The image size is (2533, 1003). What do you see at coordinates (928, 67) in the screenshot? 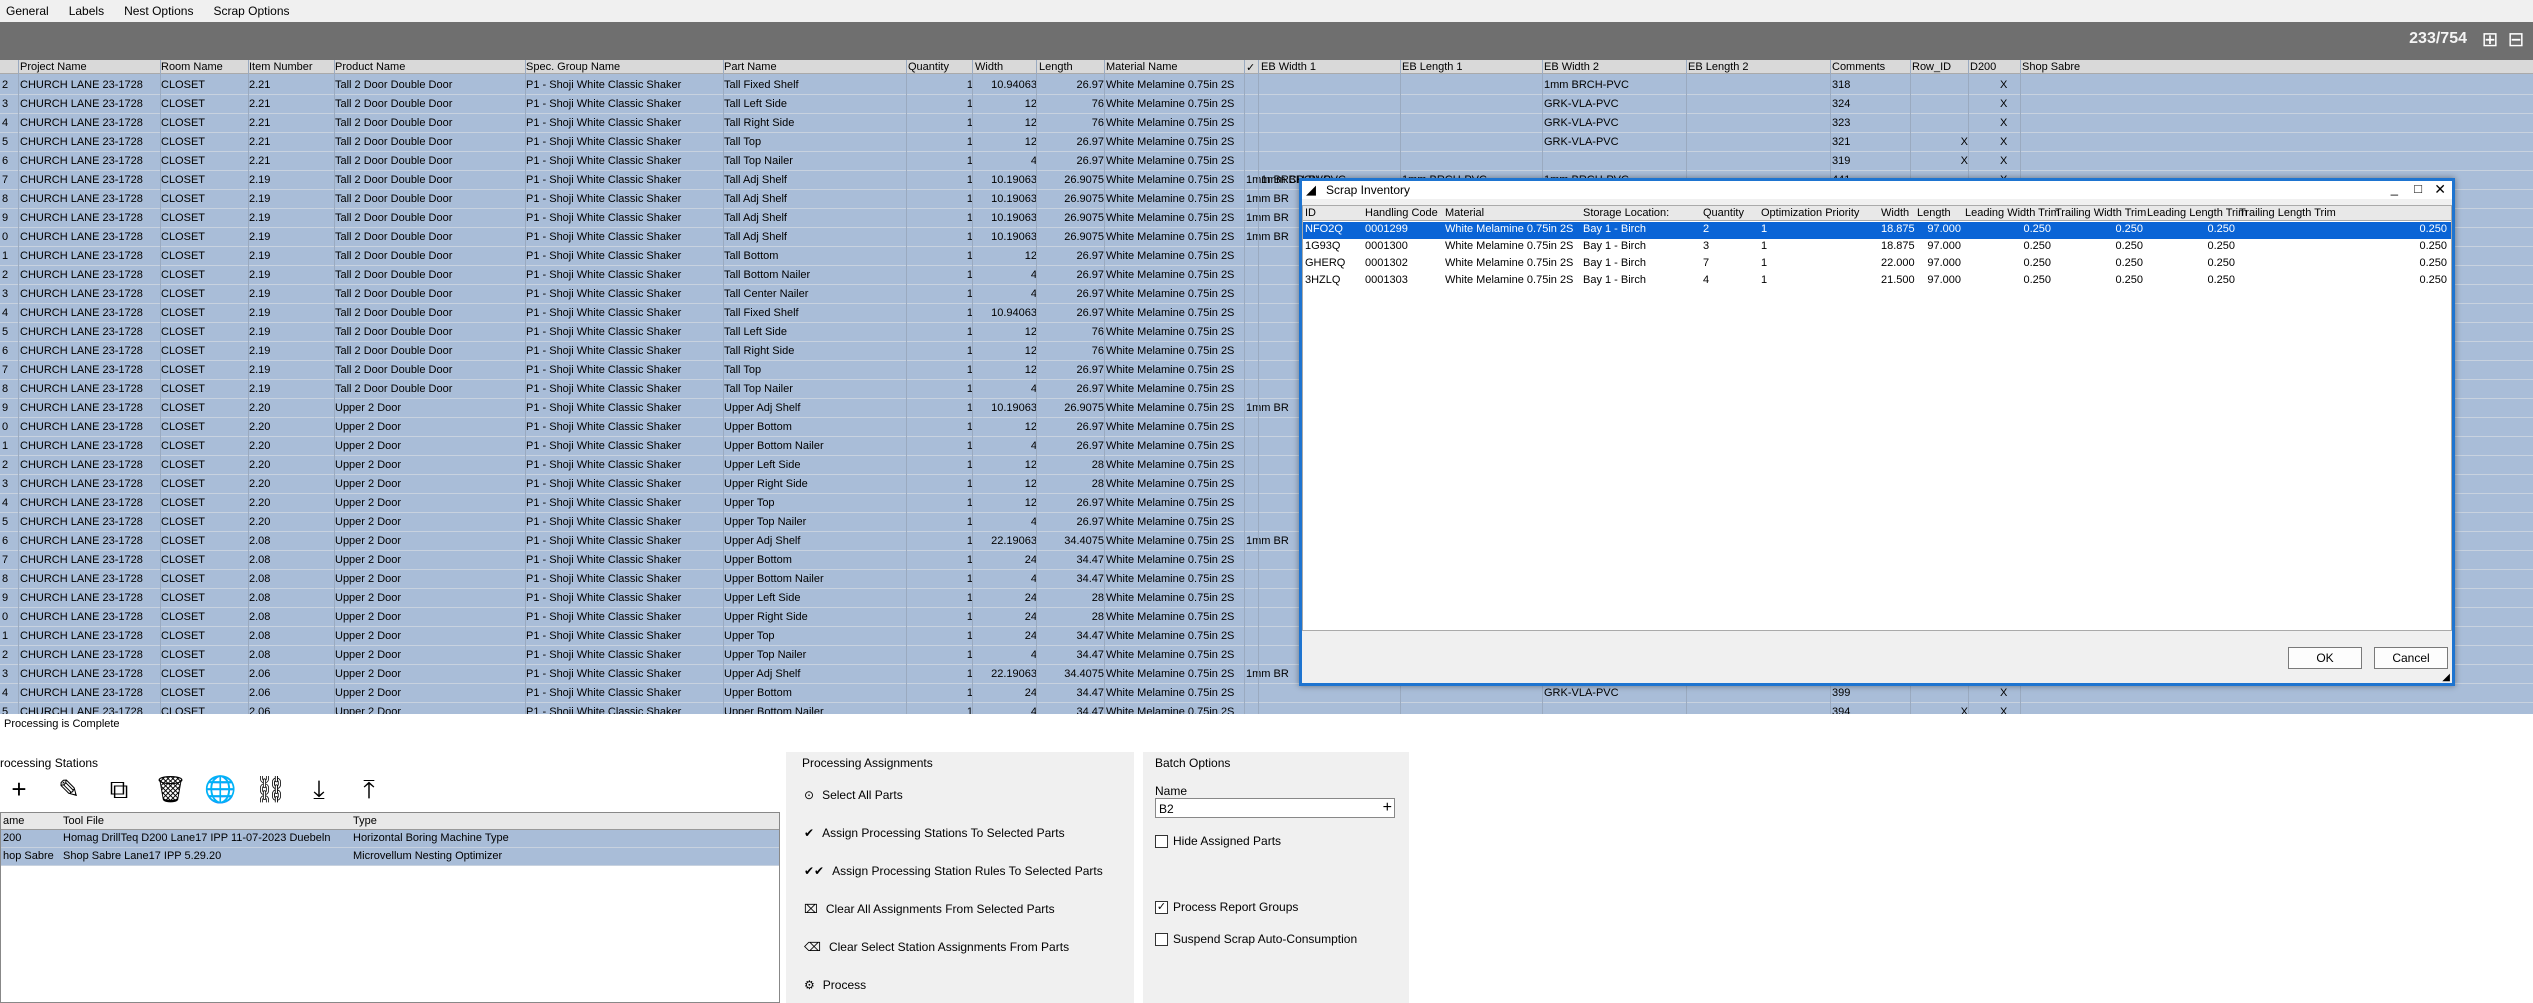
I see `col-header-quantity: Quantity` at bounding box center [928, 67].